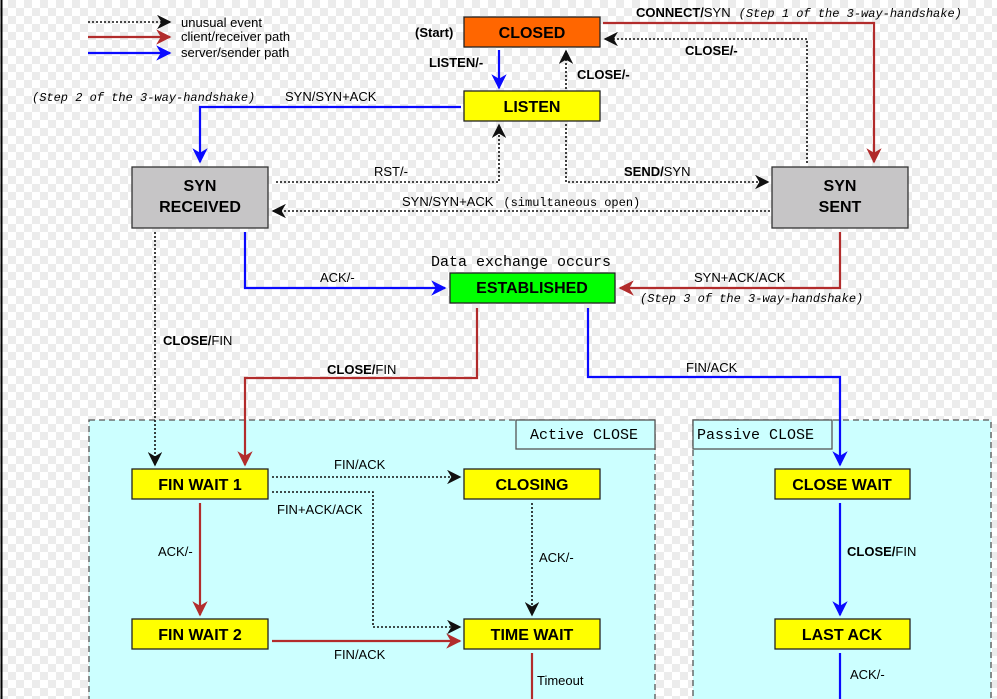 The image size is (997, 699). I want to click on state-established: ESTABLISHED, so click(532, 288).